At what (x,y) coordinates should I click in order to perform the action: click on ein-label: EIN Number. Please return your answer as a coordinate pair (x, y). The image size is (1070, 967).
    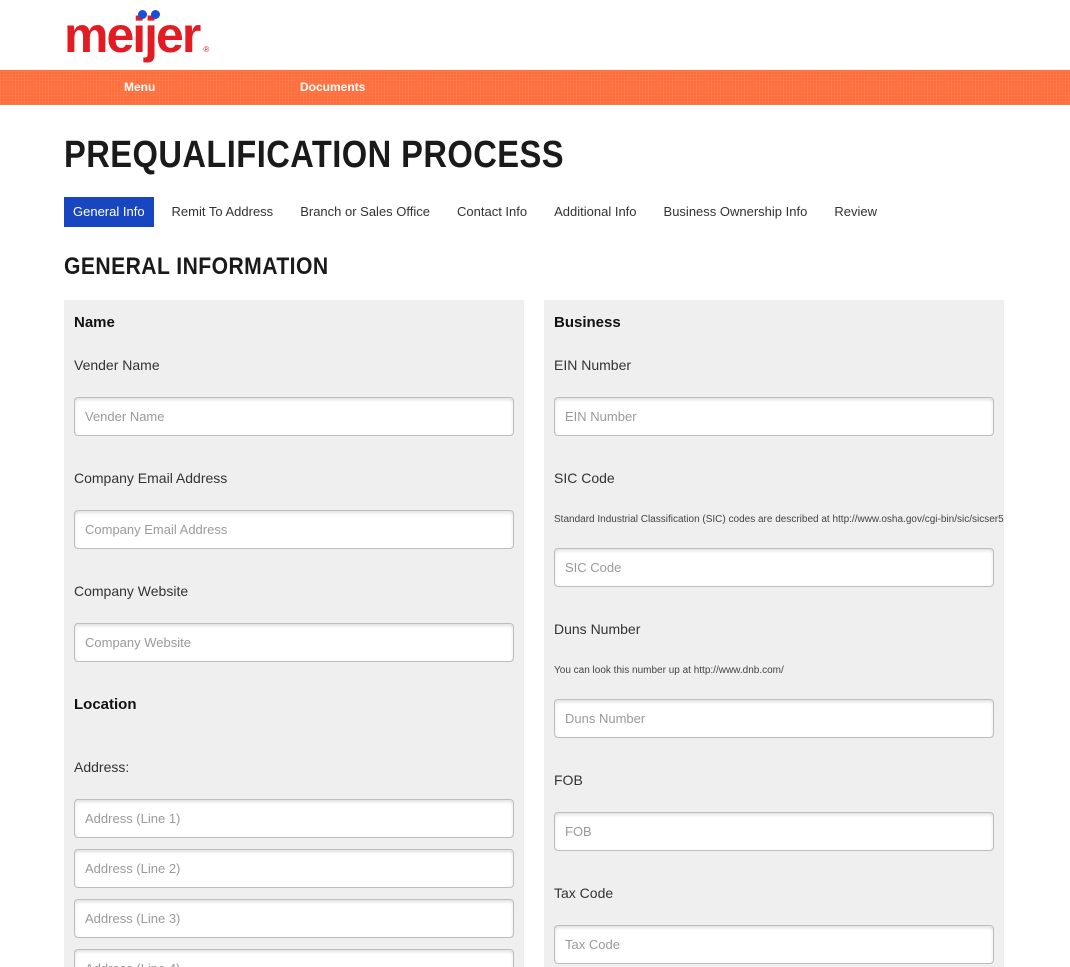
    Looking at the image, I should click on (593, 365).